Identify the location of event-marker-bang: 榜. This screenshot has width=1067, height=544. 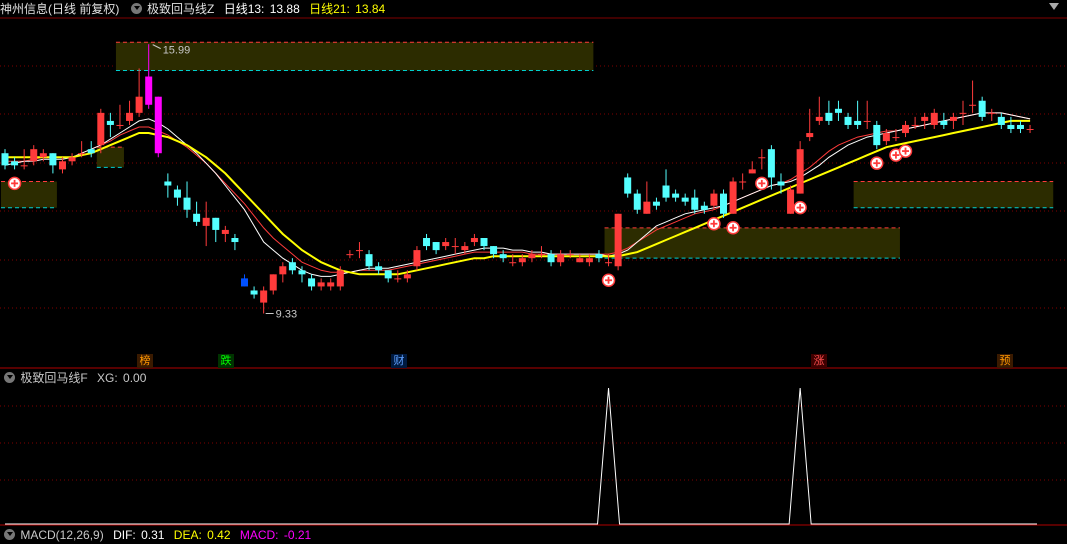
(145, 361).